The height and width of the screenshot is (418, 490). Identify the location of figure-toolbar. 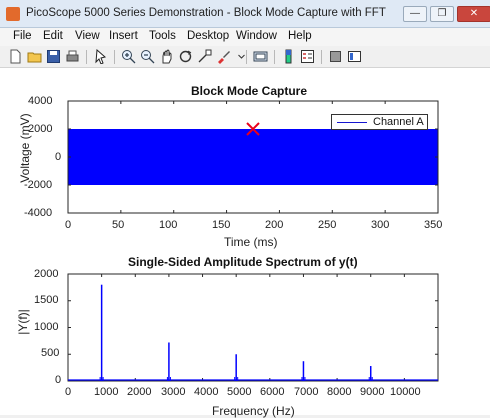
(245, 57).